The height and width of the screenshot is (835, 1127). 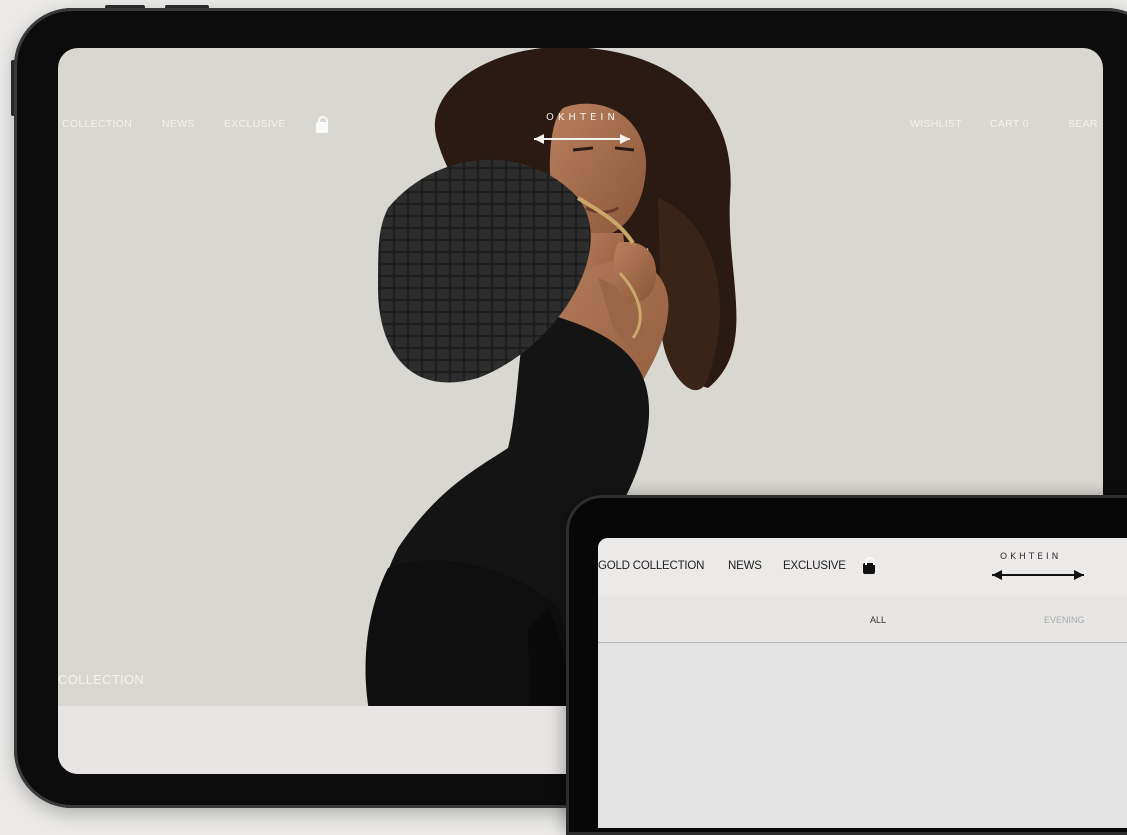 What do you see at coordinates (936, 124) in the screenshot?
I see `nav-wishlist: WISHLIST` at bounding box center [936, 124].